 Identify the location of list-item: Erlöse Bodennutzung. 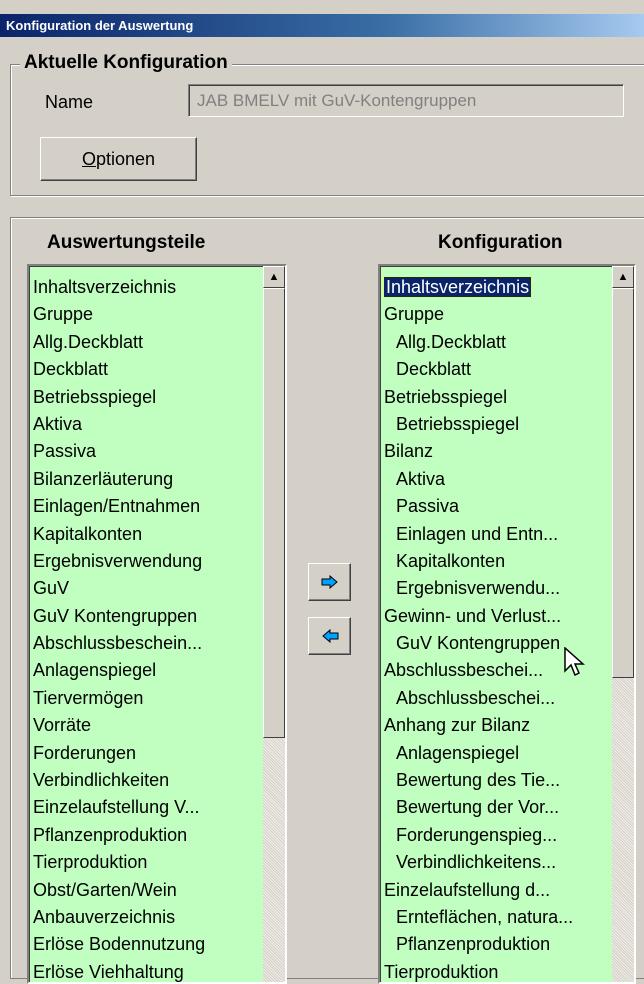
(147, 944).